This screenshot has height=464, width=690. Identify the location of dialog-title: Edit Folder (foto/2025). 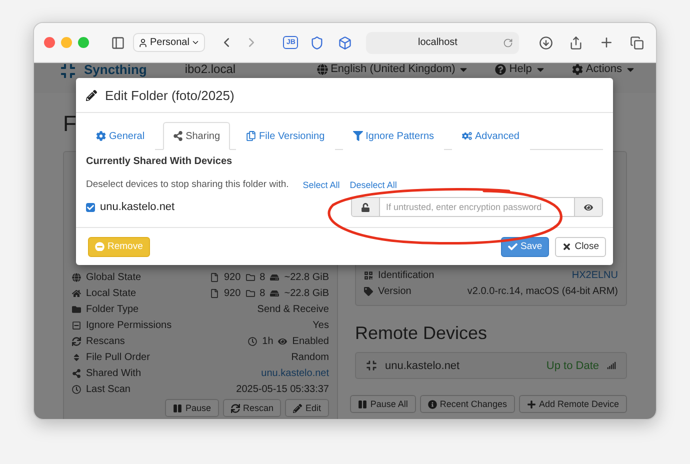
(169, 95).